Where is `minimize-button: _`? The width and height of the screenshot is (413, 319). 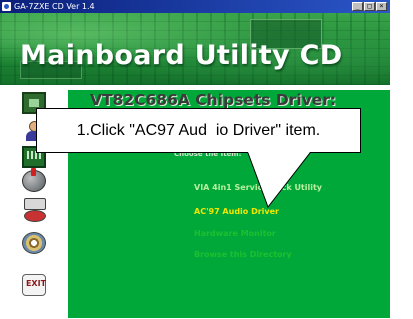
minimize-button: _ is located at coordinates (357, 6).